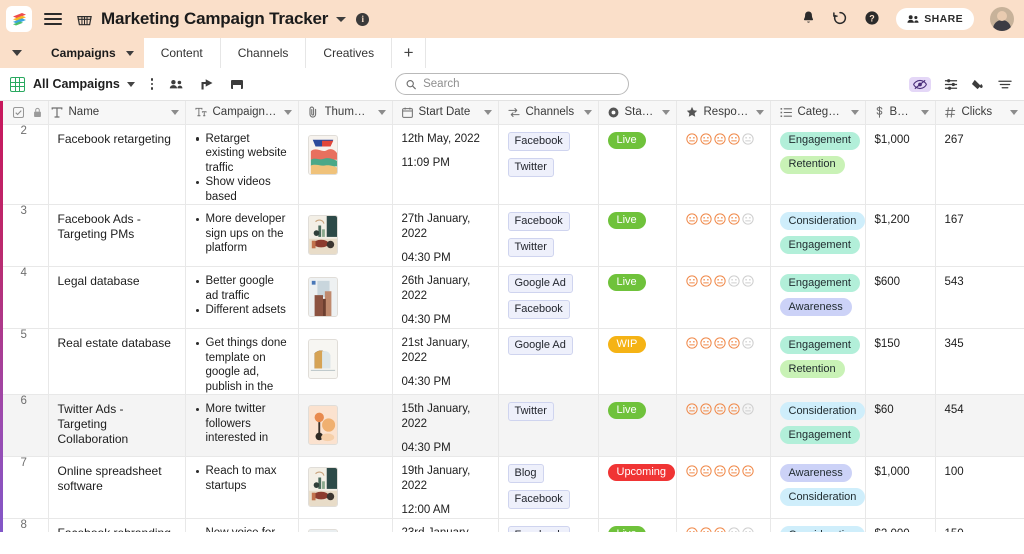 This screenshot has height=554, width=1024. I want to click on info-icon: i, so click(363, 19).